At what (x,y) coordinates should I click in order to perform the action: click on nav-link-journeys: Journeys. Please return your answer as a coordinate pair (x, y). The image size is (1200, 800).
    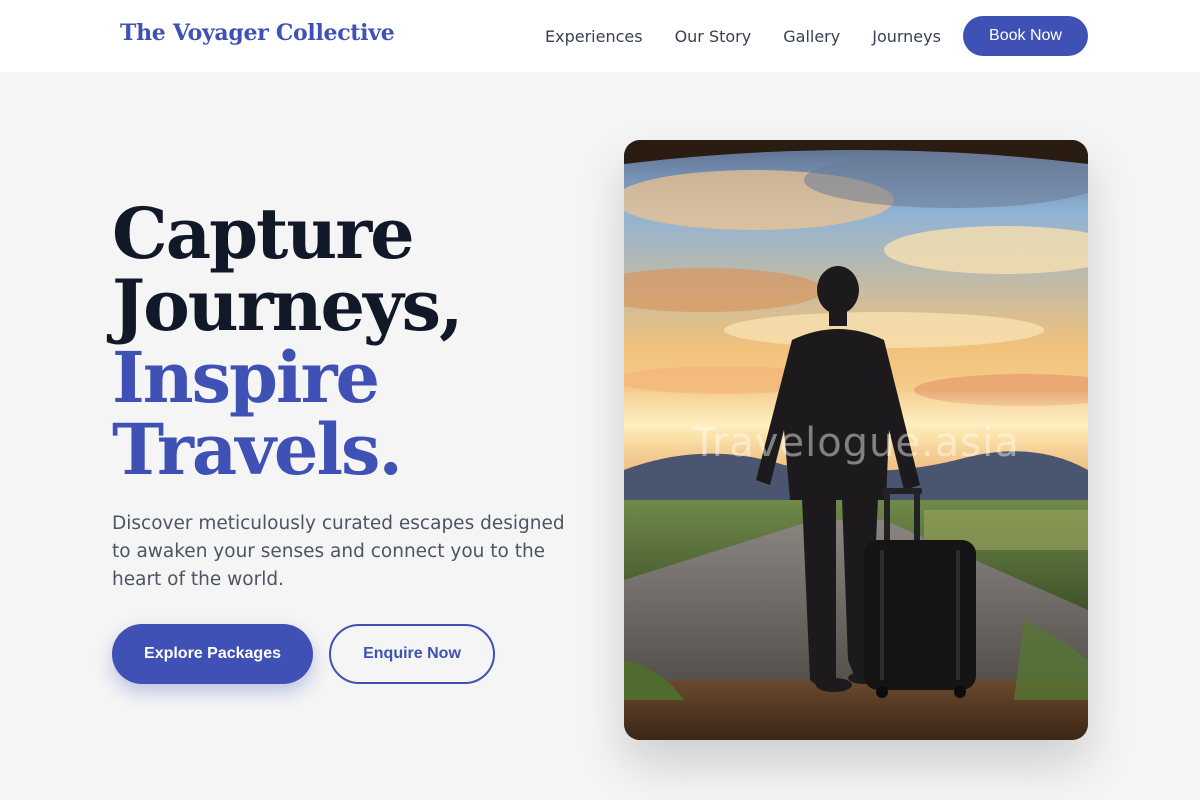
    Looking at the image, I should click on (906, 36).